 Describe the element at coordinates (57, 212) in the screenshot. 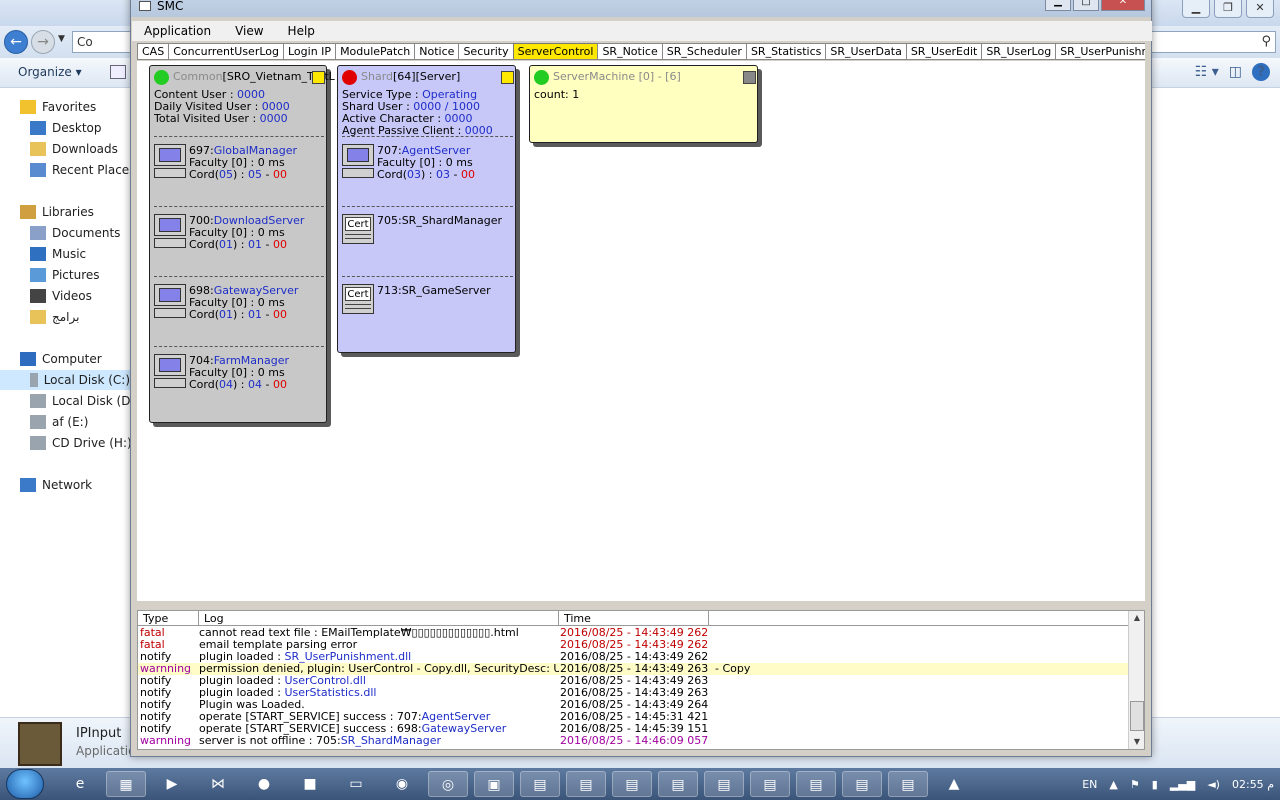

I see `nav-item: Libraries` at that location.